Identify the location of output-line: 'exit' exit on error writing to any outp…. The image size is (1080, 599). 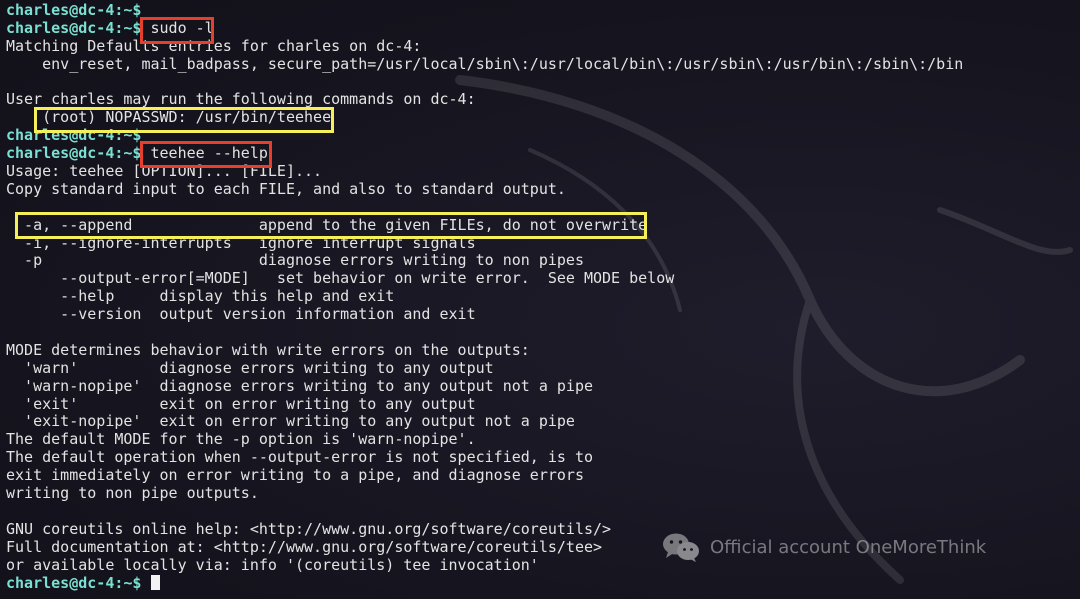
(484, 404).